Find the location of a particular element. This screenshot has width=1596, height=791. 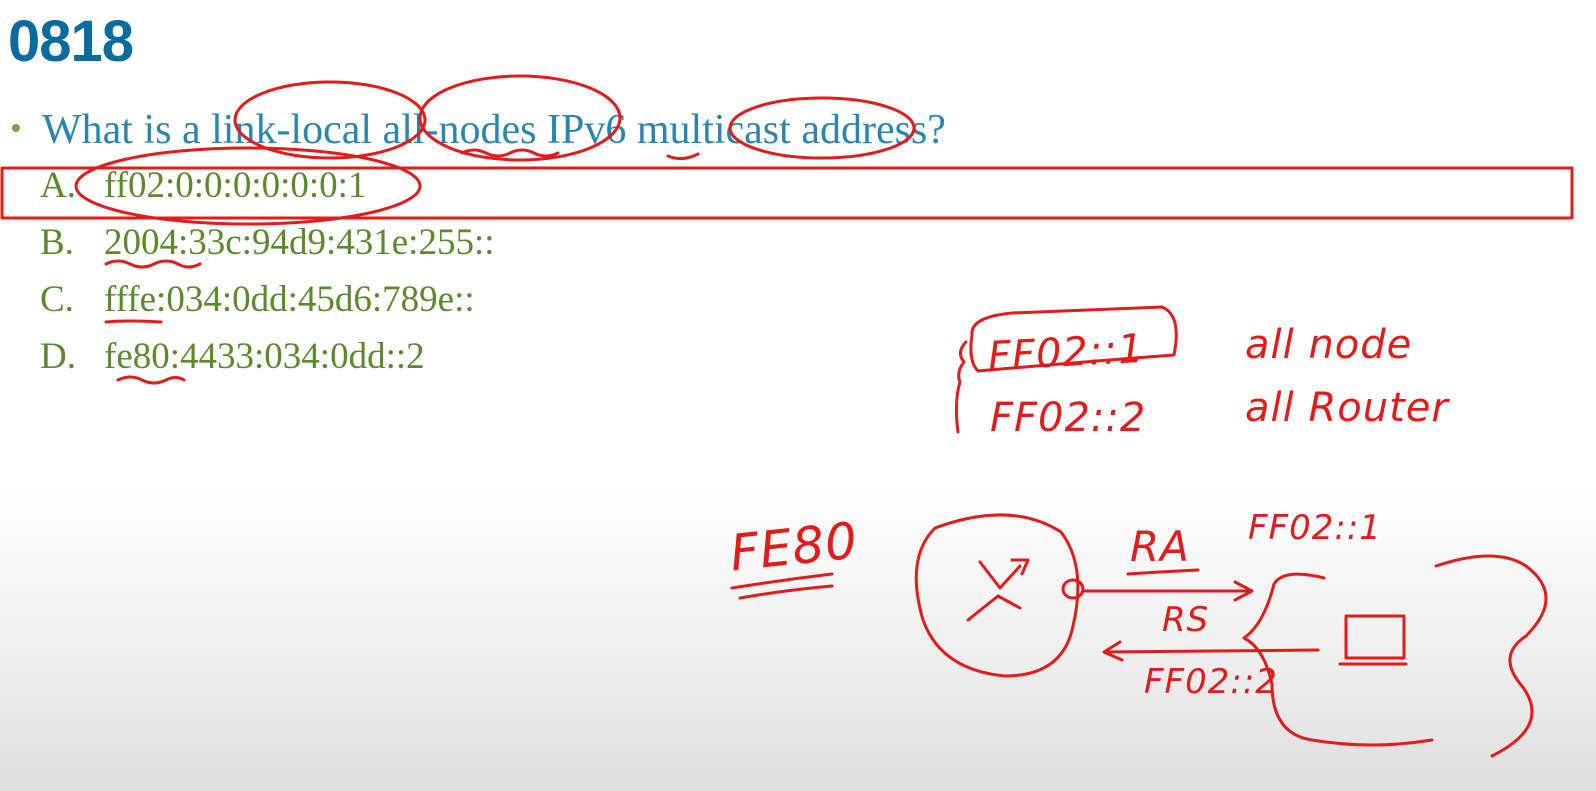

ink-ff02-1: FF02::1 is located at coordinates (1066, 353).